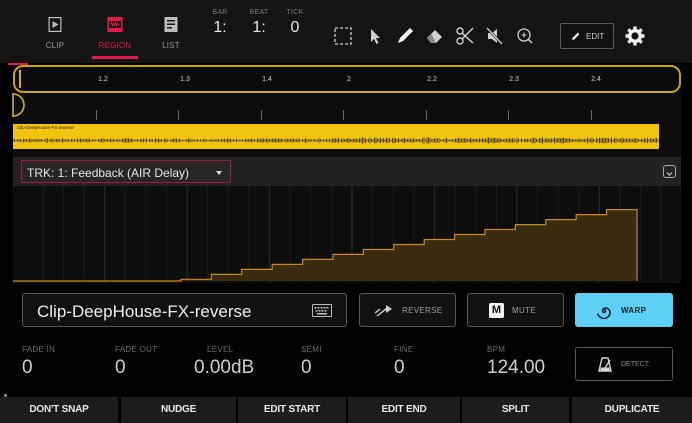 The width and height of the screenshot is (692, 423). I want to click on reverse-button: REVERSE, so click(407, 310).